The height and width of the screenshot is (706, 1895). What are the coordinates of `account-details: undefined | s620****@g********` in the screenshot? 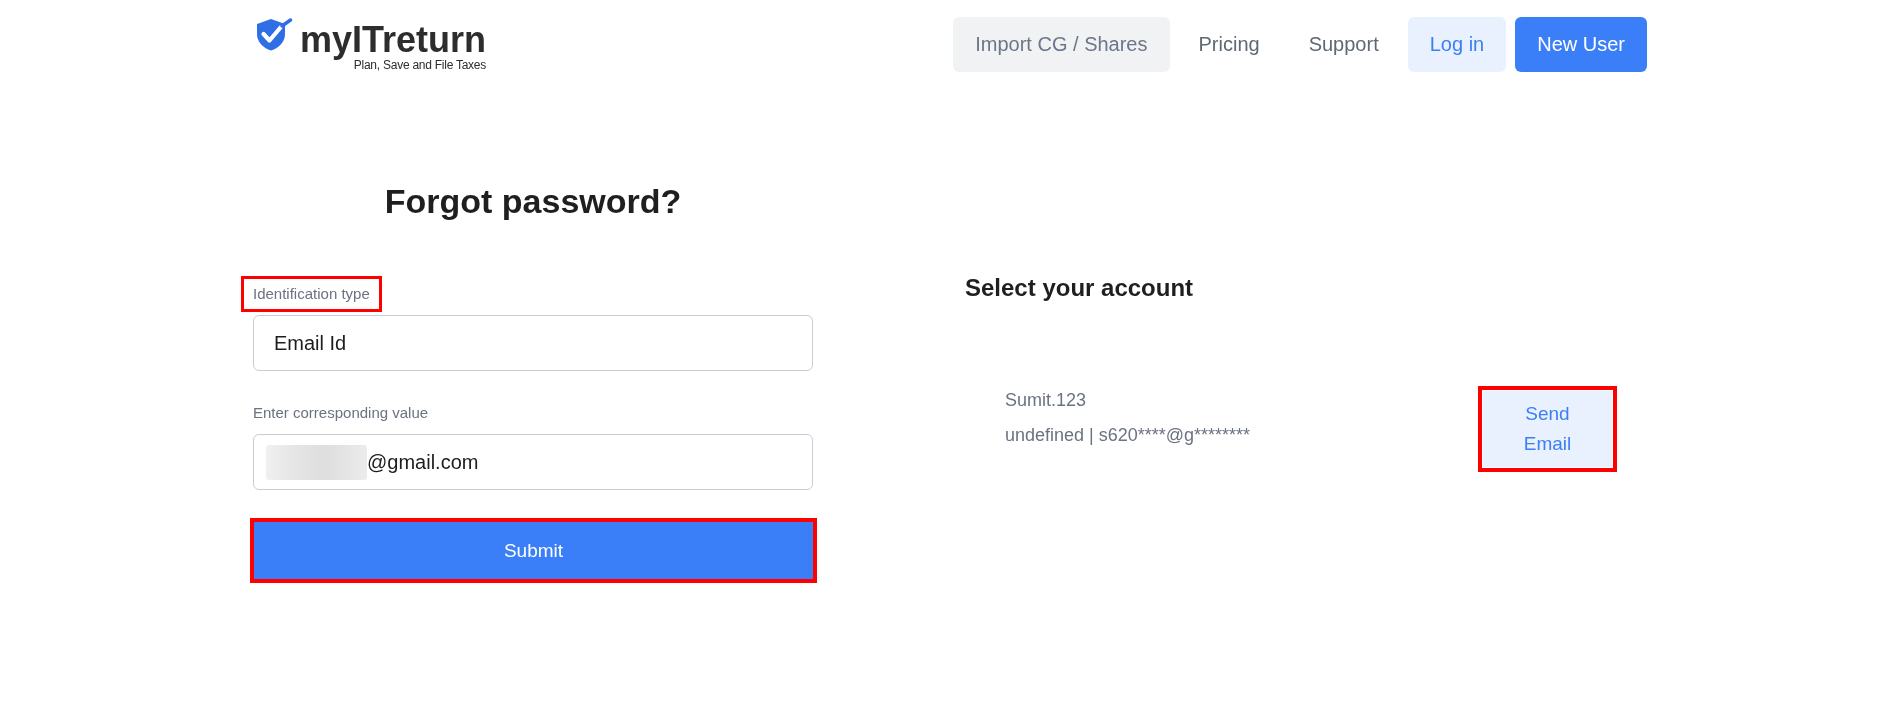 It's located at (1128, 435).